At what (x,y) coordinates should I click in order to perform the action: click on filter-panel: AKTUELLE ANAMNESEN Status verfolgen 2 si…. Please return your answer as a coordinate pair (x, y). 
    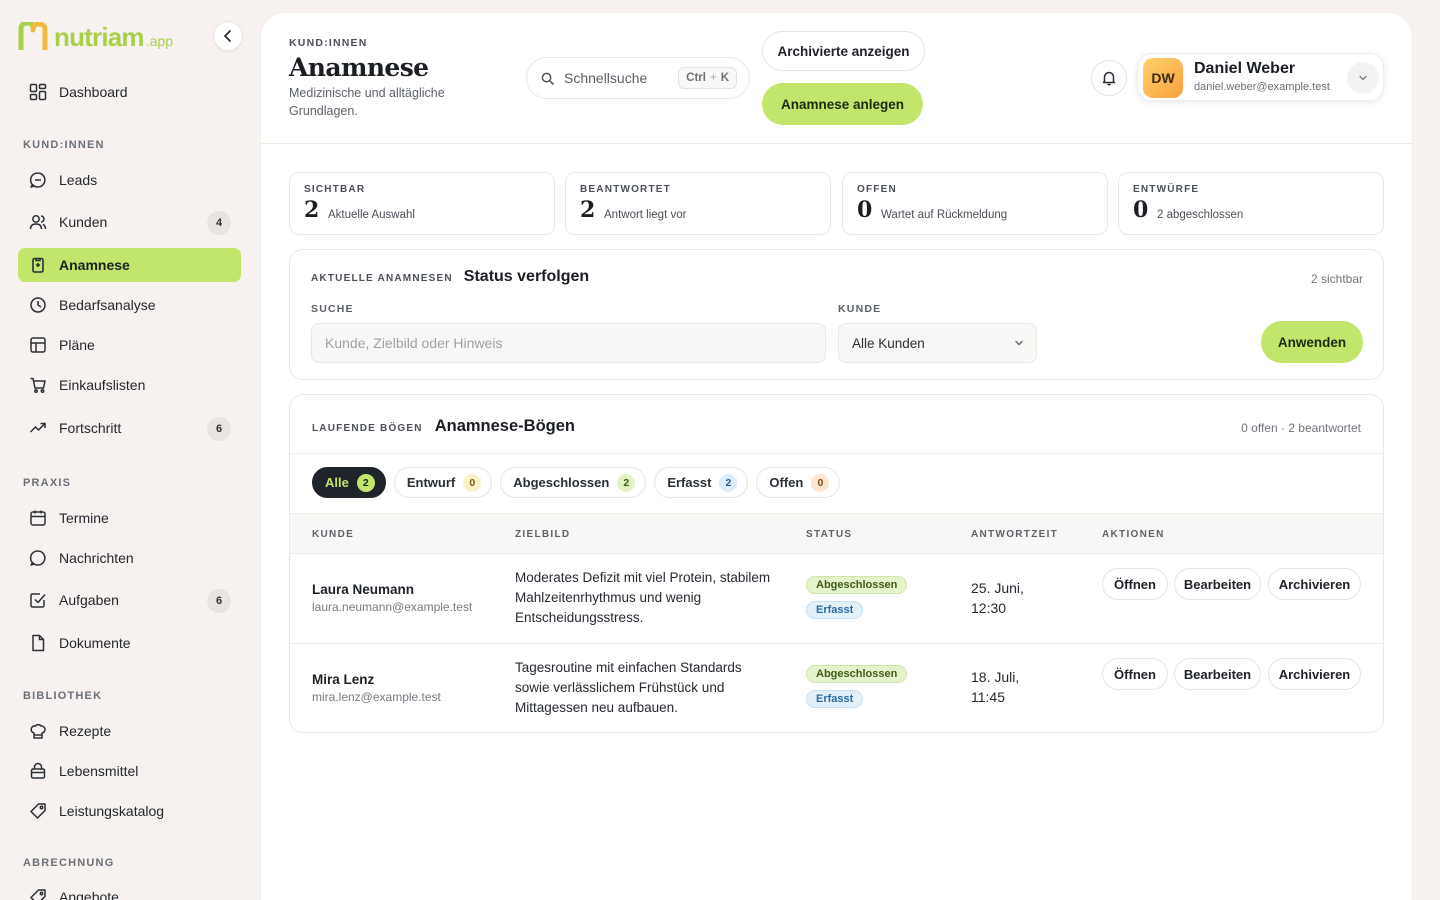
    Looking at the image, I should click on (836, 314).